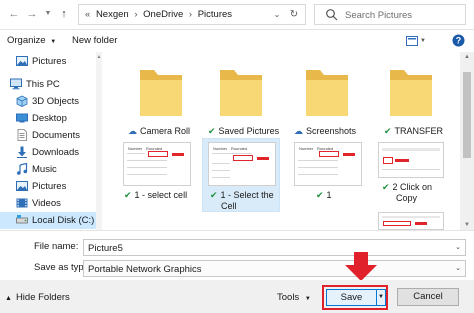 The image size is (474, 313). Describe the element at coordinates (56, 135) in the screenshot. I see `sidebar-item-label: Documents` at that location.